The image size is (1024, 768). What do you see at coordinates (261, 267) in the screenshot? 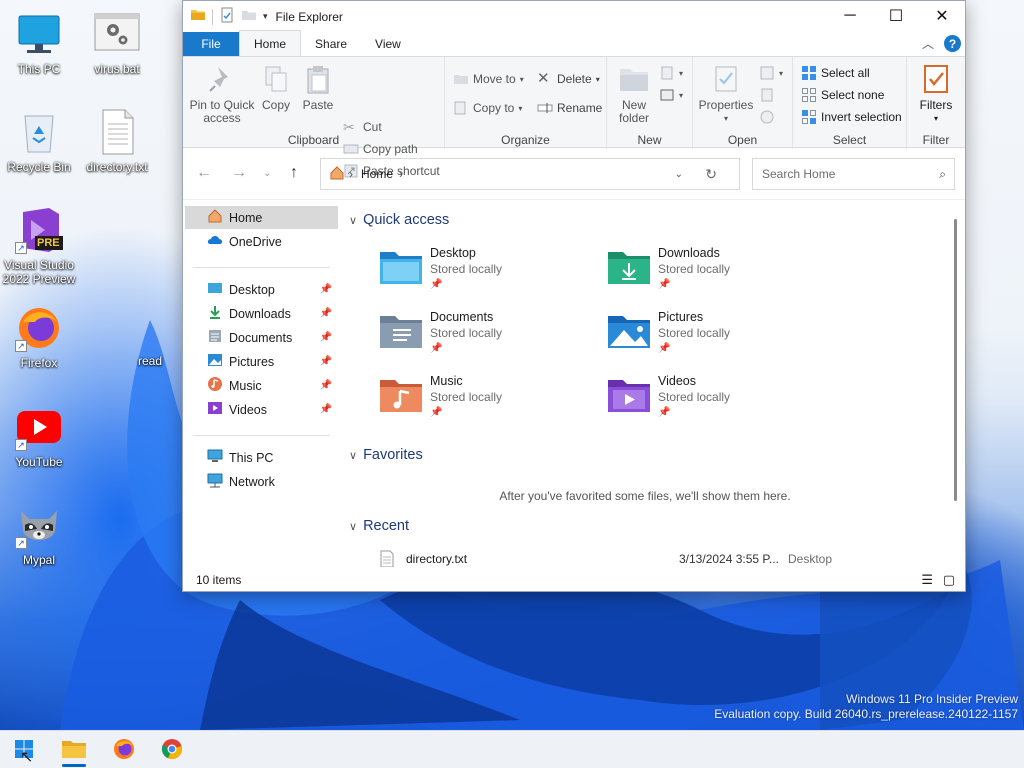
I see `nav-divider` at bounding box center [261, 267].